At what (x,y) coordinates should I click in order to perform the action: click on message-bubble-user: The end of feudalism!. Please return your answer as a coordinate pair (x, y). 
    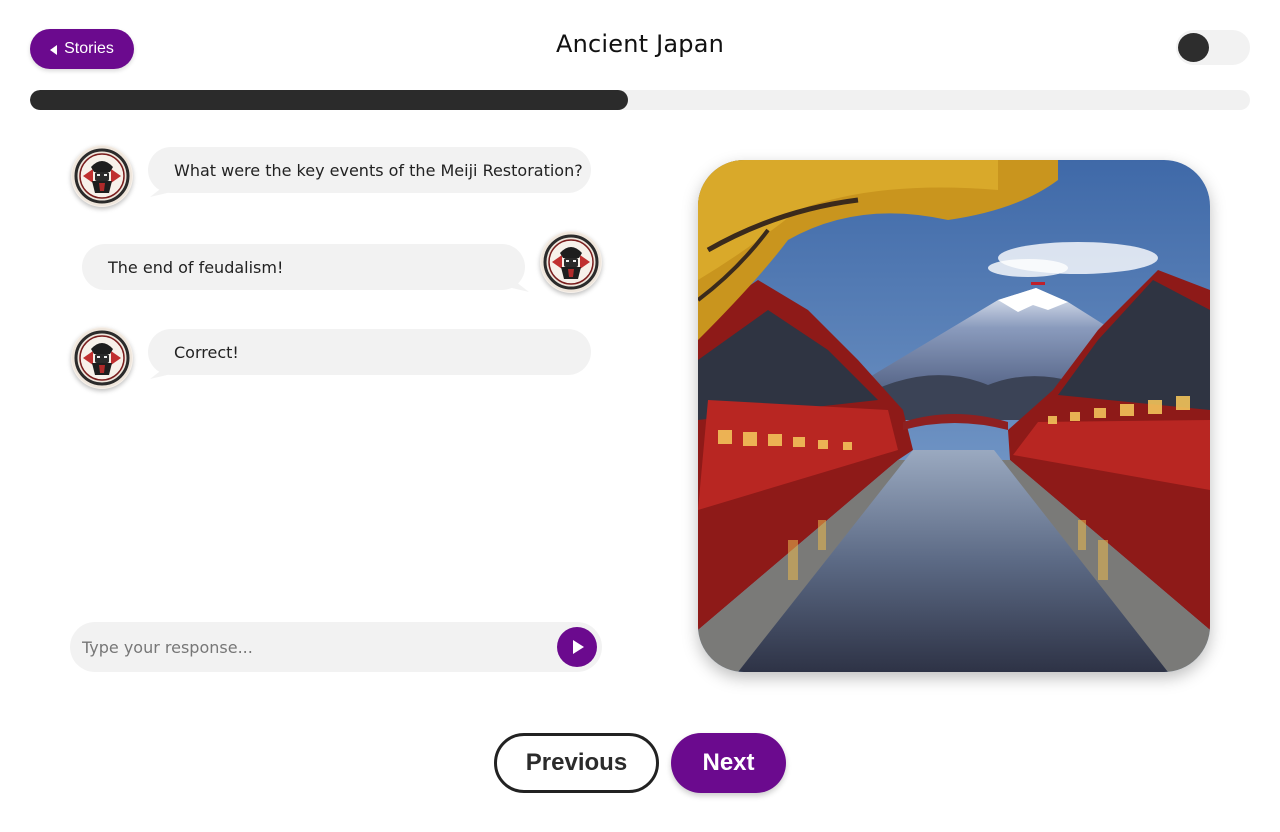
    Looking at the image, I should click on (303, 267).